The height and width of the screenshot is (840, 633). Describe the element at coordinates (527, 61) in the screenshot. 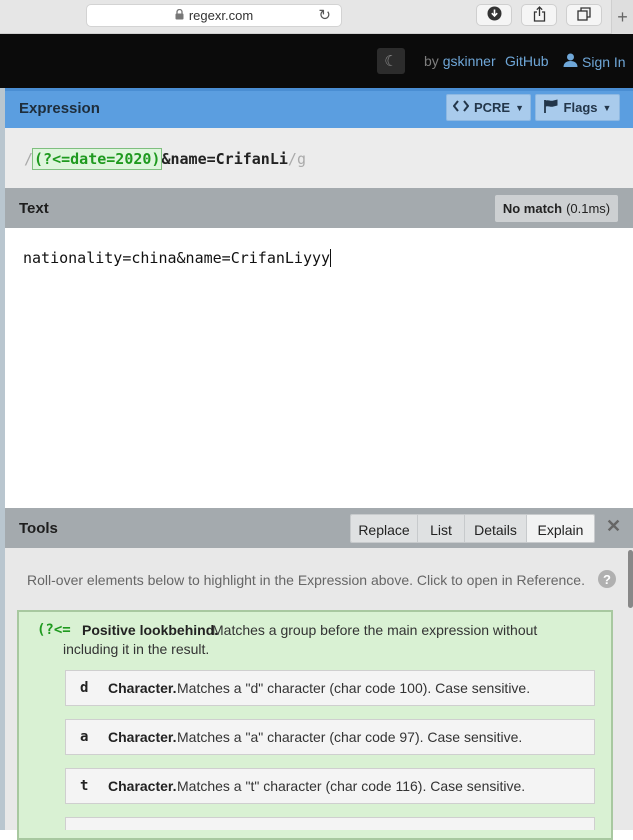

I see `github-link: GitHub` at that location.